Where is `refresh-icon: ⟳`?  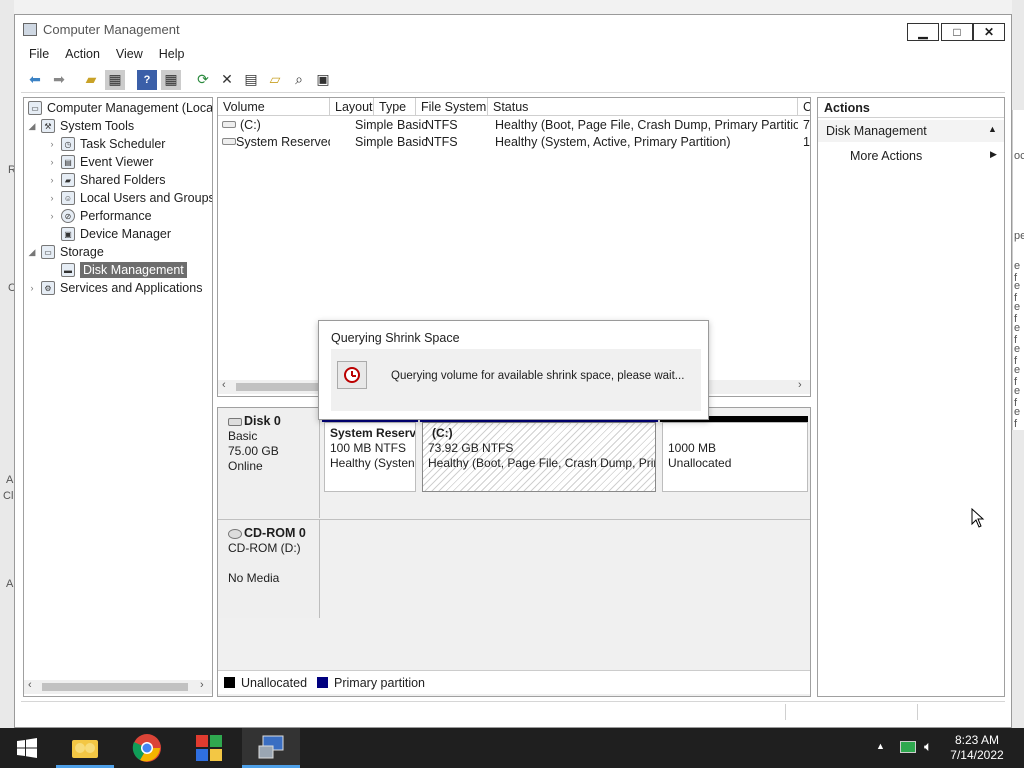
refresh-icon: ⟳ is located at coordinates (203, 80).